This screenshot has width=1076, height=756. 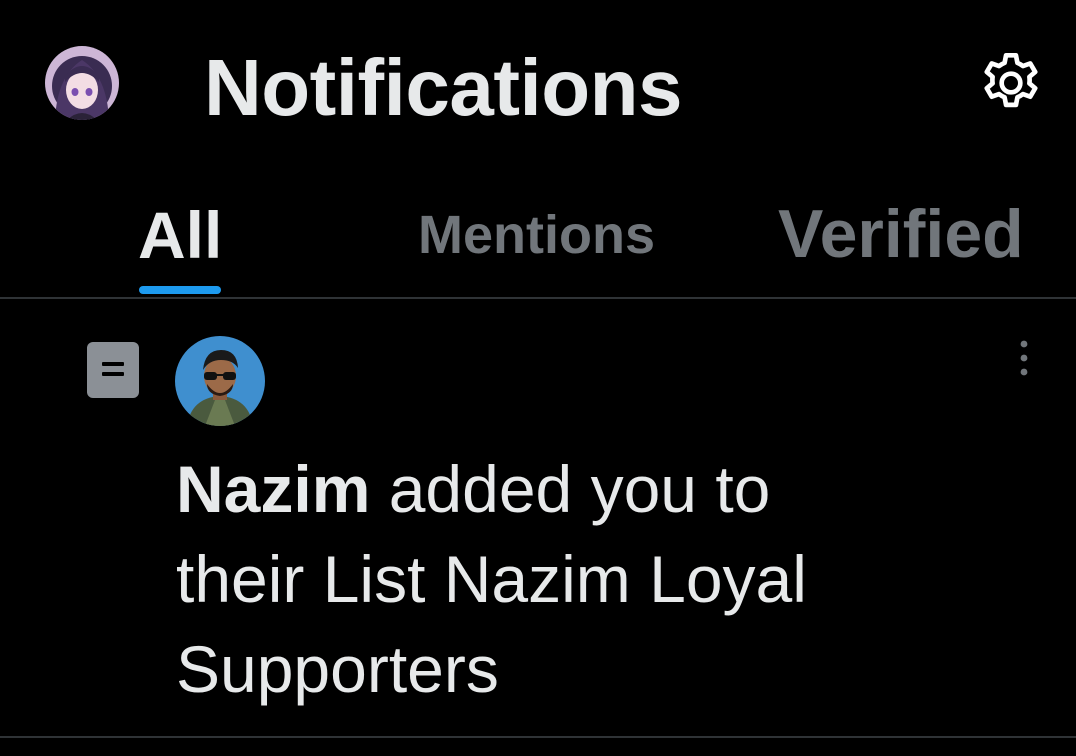 I want to click on tab-verified: Verified, so click(x=901, y=241).